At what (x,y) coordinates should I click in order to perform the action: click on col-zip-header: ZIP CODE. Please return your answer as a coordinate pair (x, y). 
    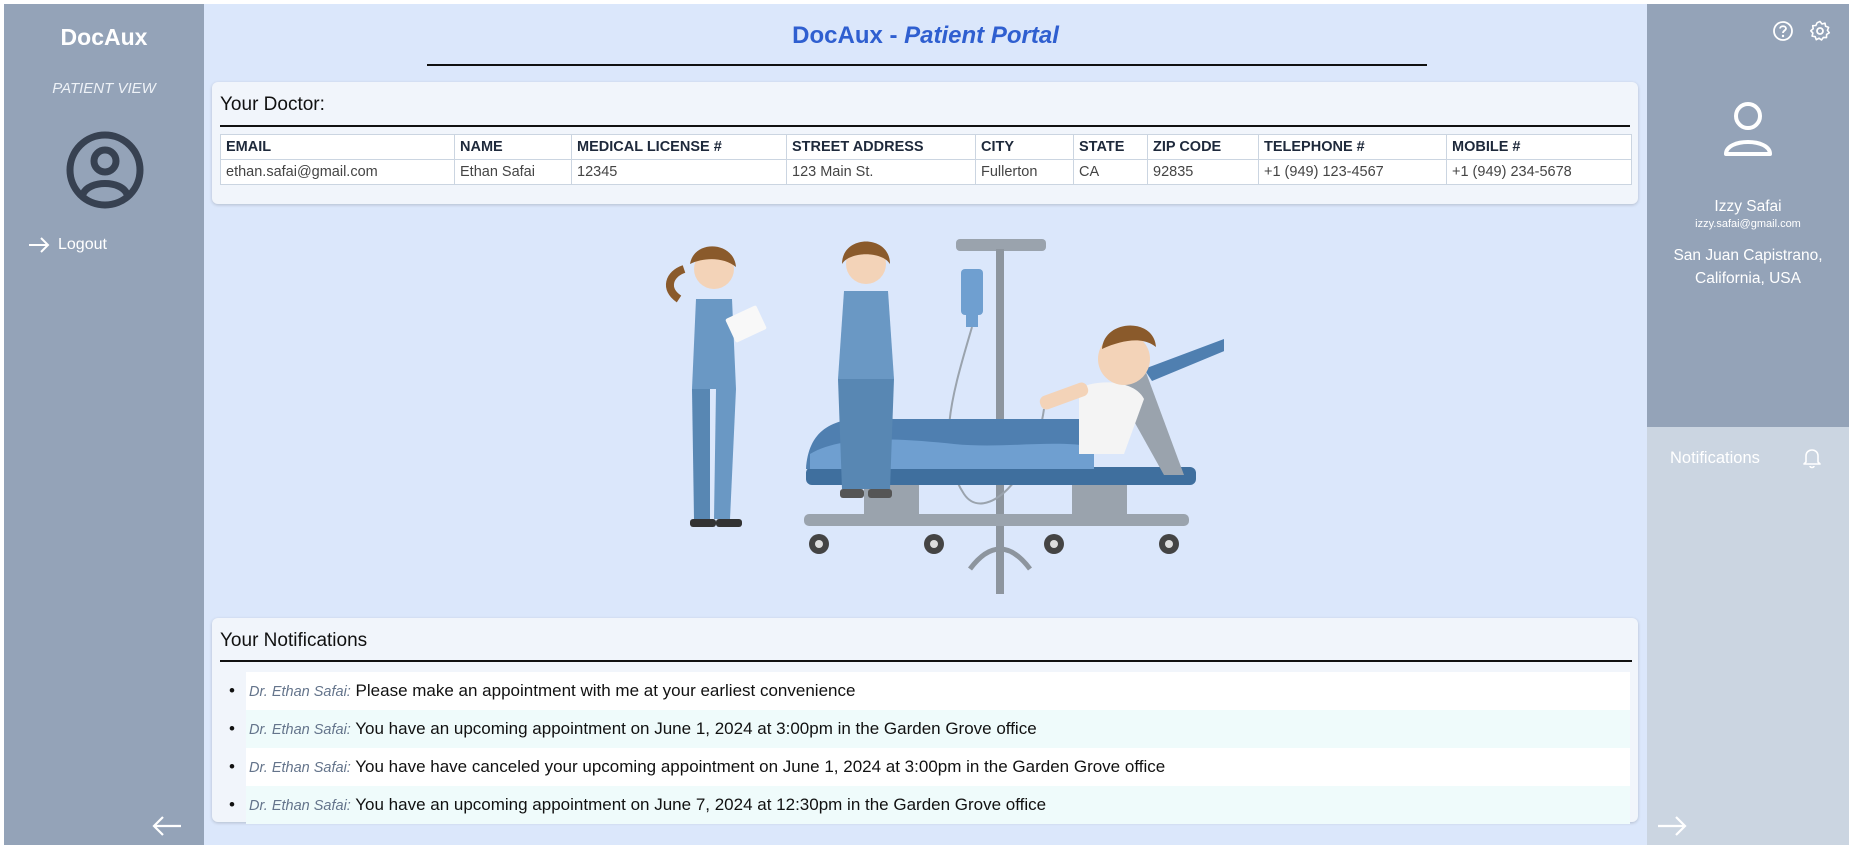
    Looking at the image, I should click on (1203, 147).